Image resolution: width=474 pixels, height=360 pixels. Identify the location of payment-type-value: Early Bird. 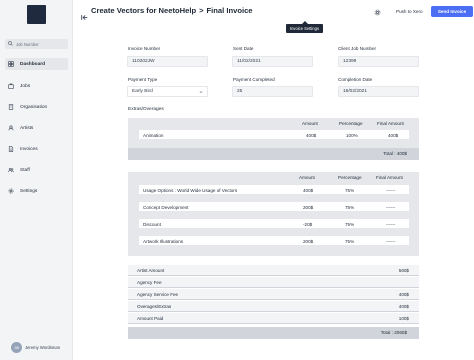
(142, 91).